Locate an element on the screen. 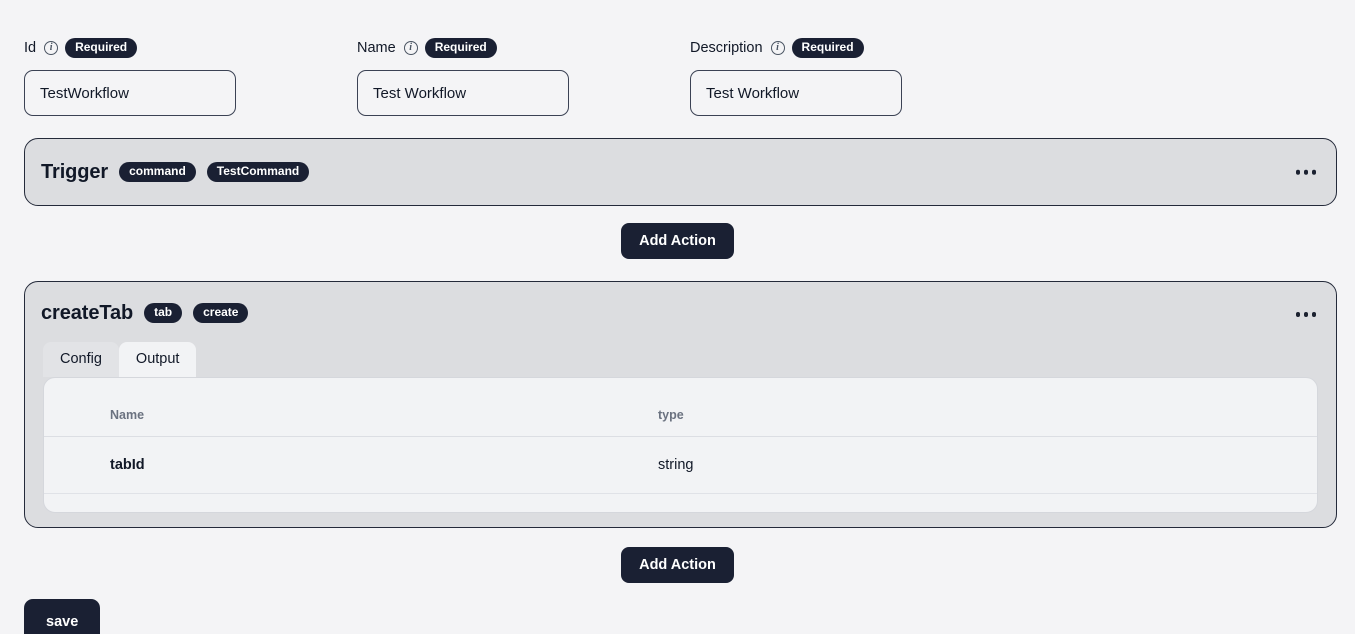 This screenshot has height=634, width=1355. tab-output: Output is located at coordinates (157, 360).